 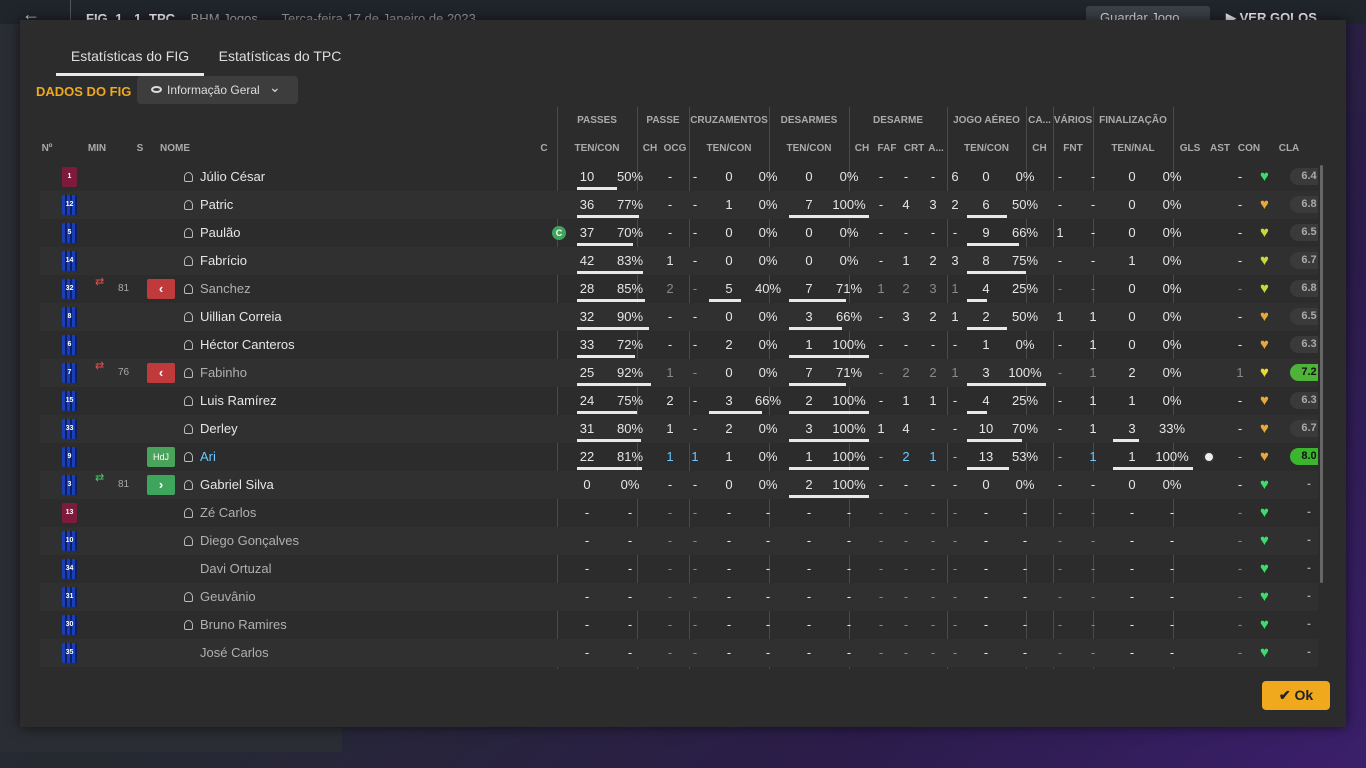 I want to click on player-name: Derley, so click(x=350, y=429).